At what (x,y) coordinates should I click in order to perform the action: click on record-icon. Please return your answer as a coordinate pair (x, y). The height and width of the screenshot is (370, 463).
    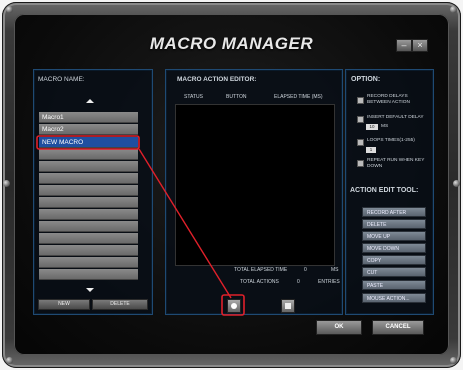
    Looking at the image, I should click on (234, 306).